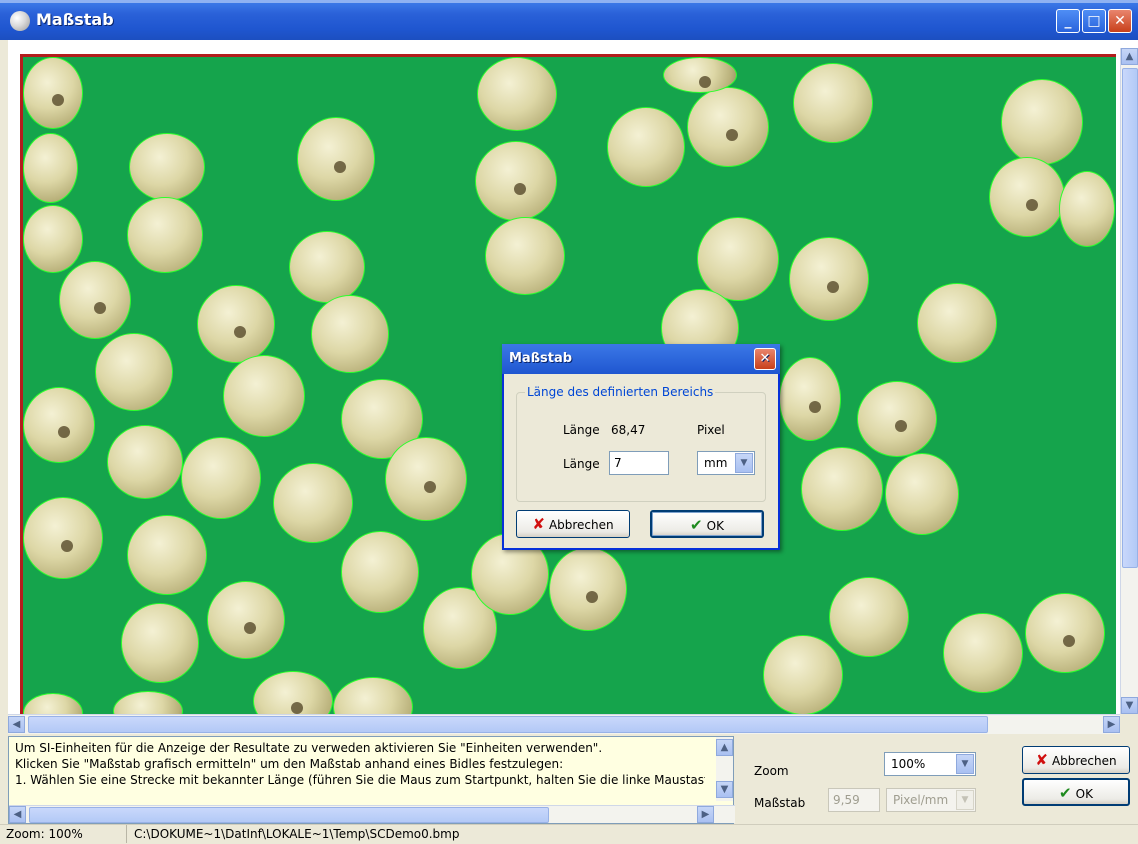  What do you see at coordinates (854, 800) in the screenshot?
I see `scale-value-field: 9,59` at bounding box center [854, 800].